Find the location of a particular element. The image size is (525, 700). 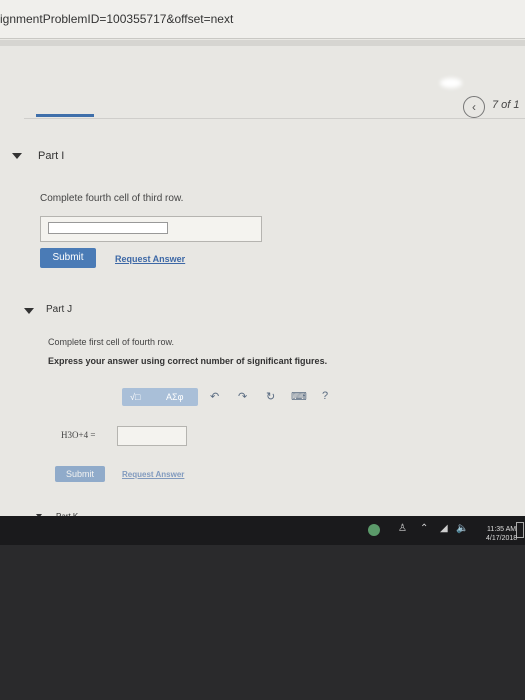

volume-icon: 🔈 is located at coordinates (462, 528).